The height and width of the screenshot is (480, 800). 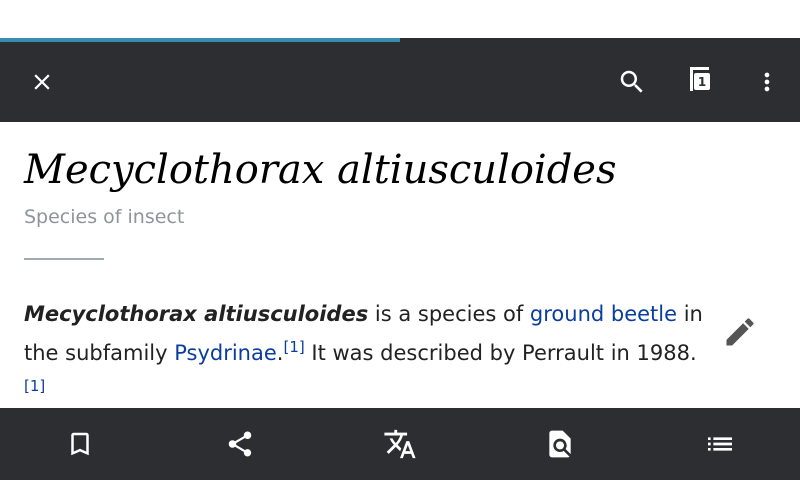 I want to click on search-button, so click(x=632, y=82).